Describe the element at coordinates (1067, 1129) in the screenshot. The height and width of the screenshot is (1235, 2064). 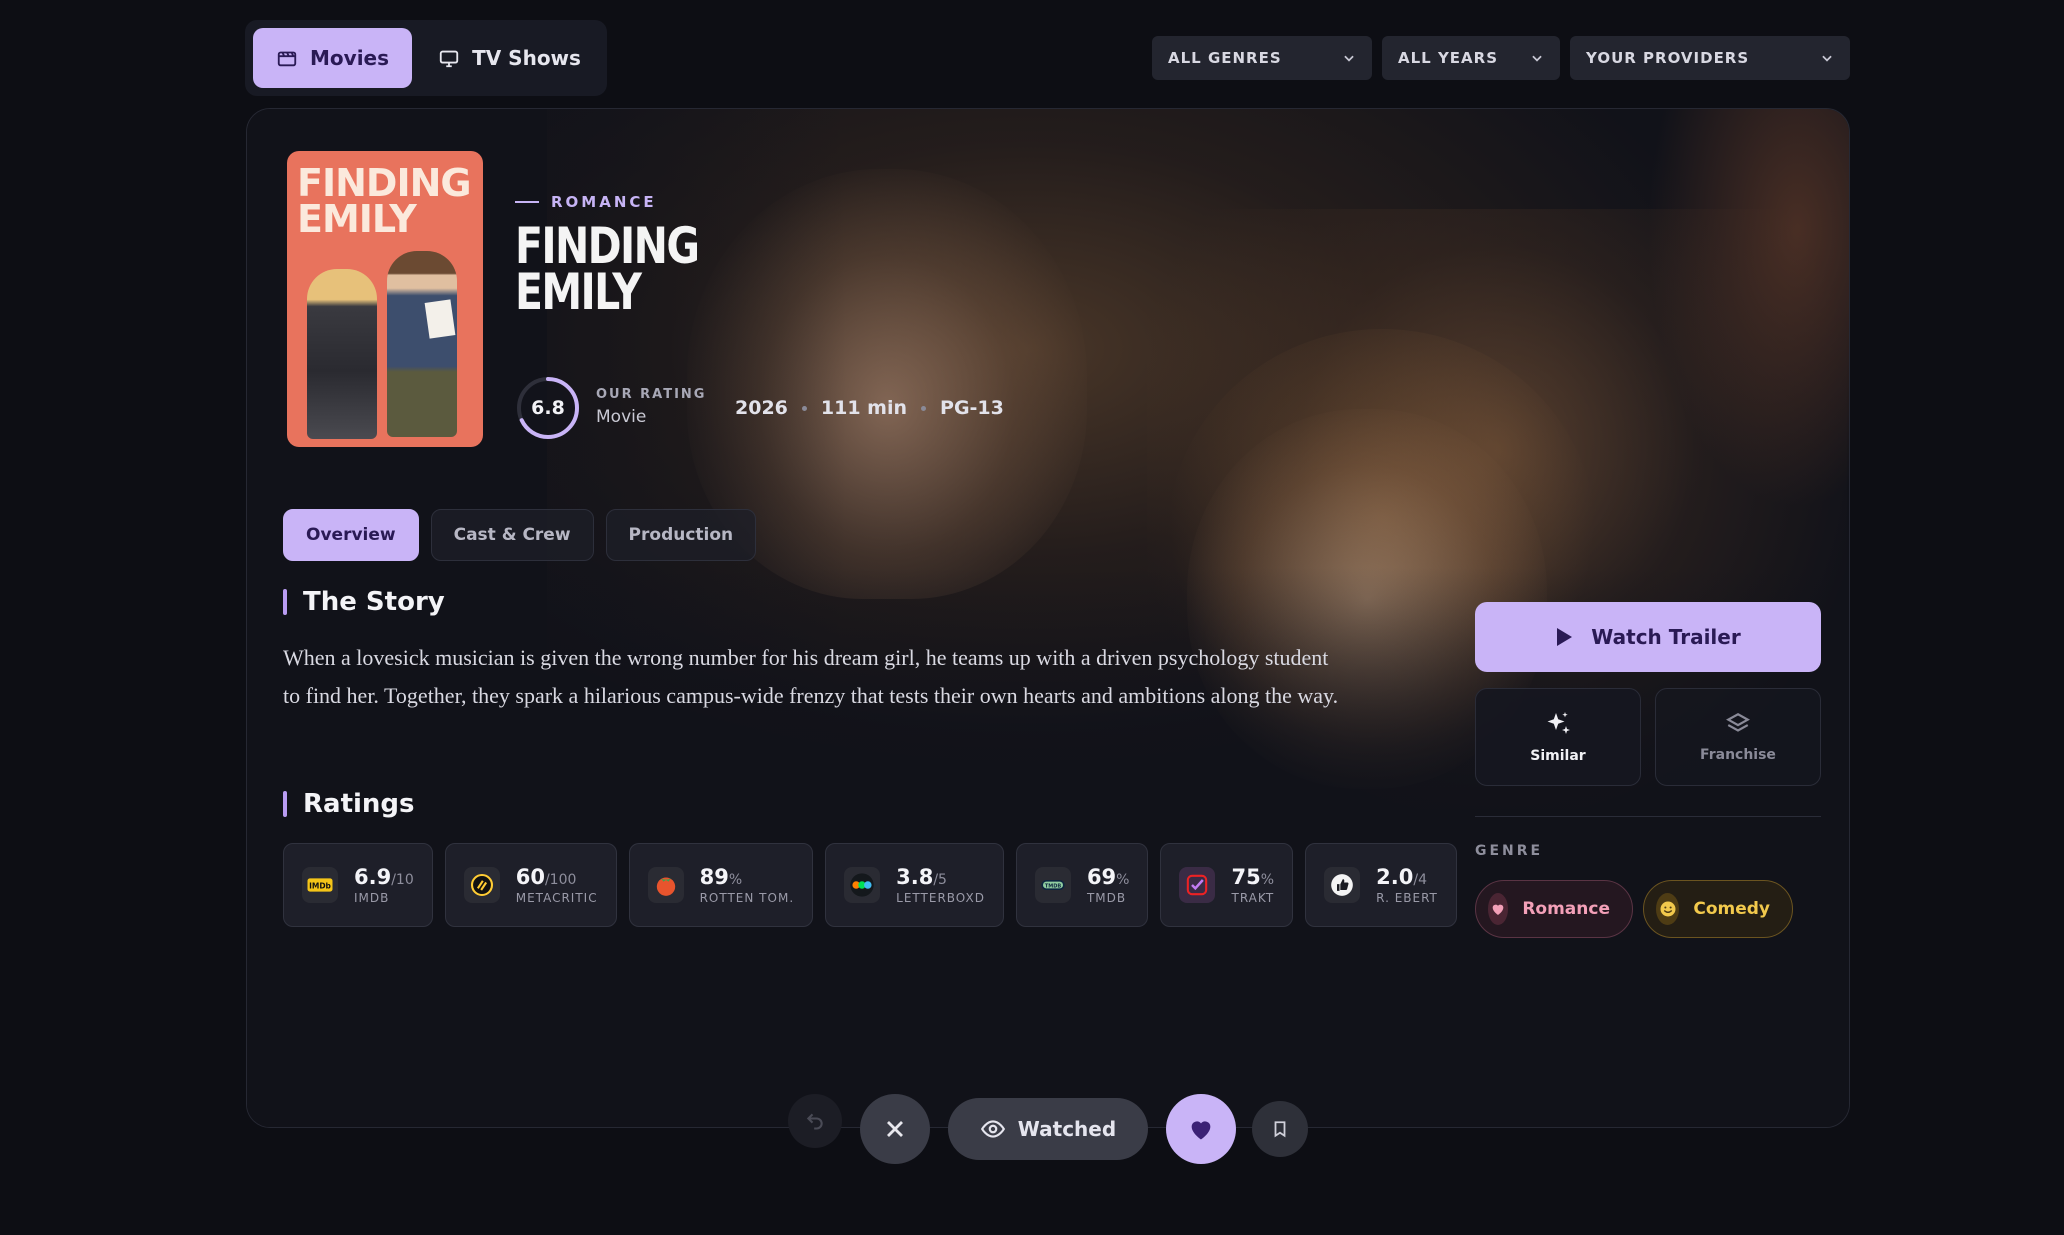
I see `watched-label: Watched` at that location.